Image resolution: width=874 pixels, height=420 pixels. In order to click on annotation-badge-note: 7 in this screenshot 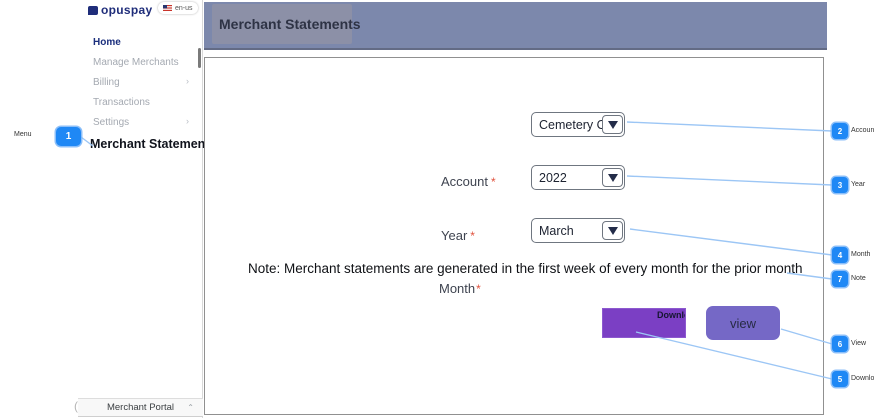, I will do `click(840, 279)`.